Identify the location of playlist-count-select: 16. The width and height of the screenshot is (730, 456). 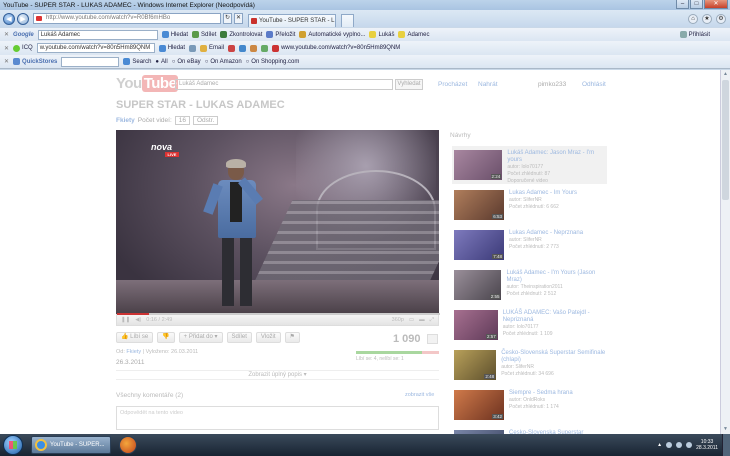
(182, 120).